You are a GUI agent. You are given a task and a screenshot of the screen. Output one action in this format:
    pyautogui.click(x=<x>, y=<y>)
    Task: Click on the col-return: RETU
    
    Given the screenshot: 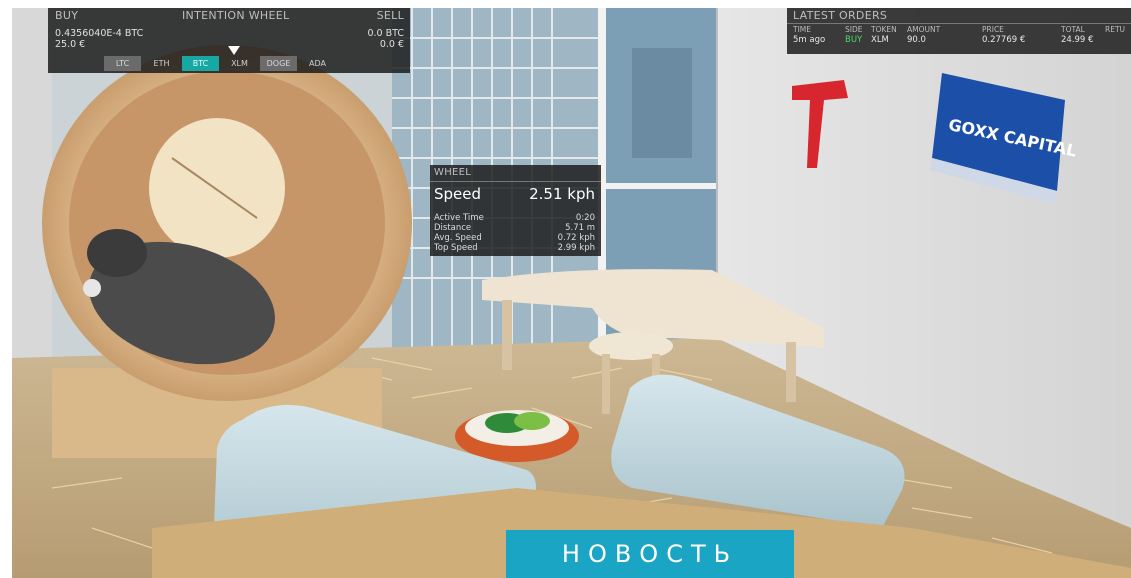 What is the action you would take?
    pyautogui.click(x=1115, y=29)
    